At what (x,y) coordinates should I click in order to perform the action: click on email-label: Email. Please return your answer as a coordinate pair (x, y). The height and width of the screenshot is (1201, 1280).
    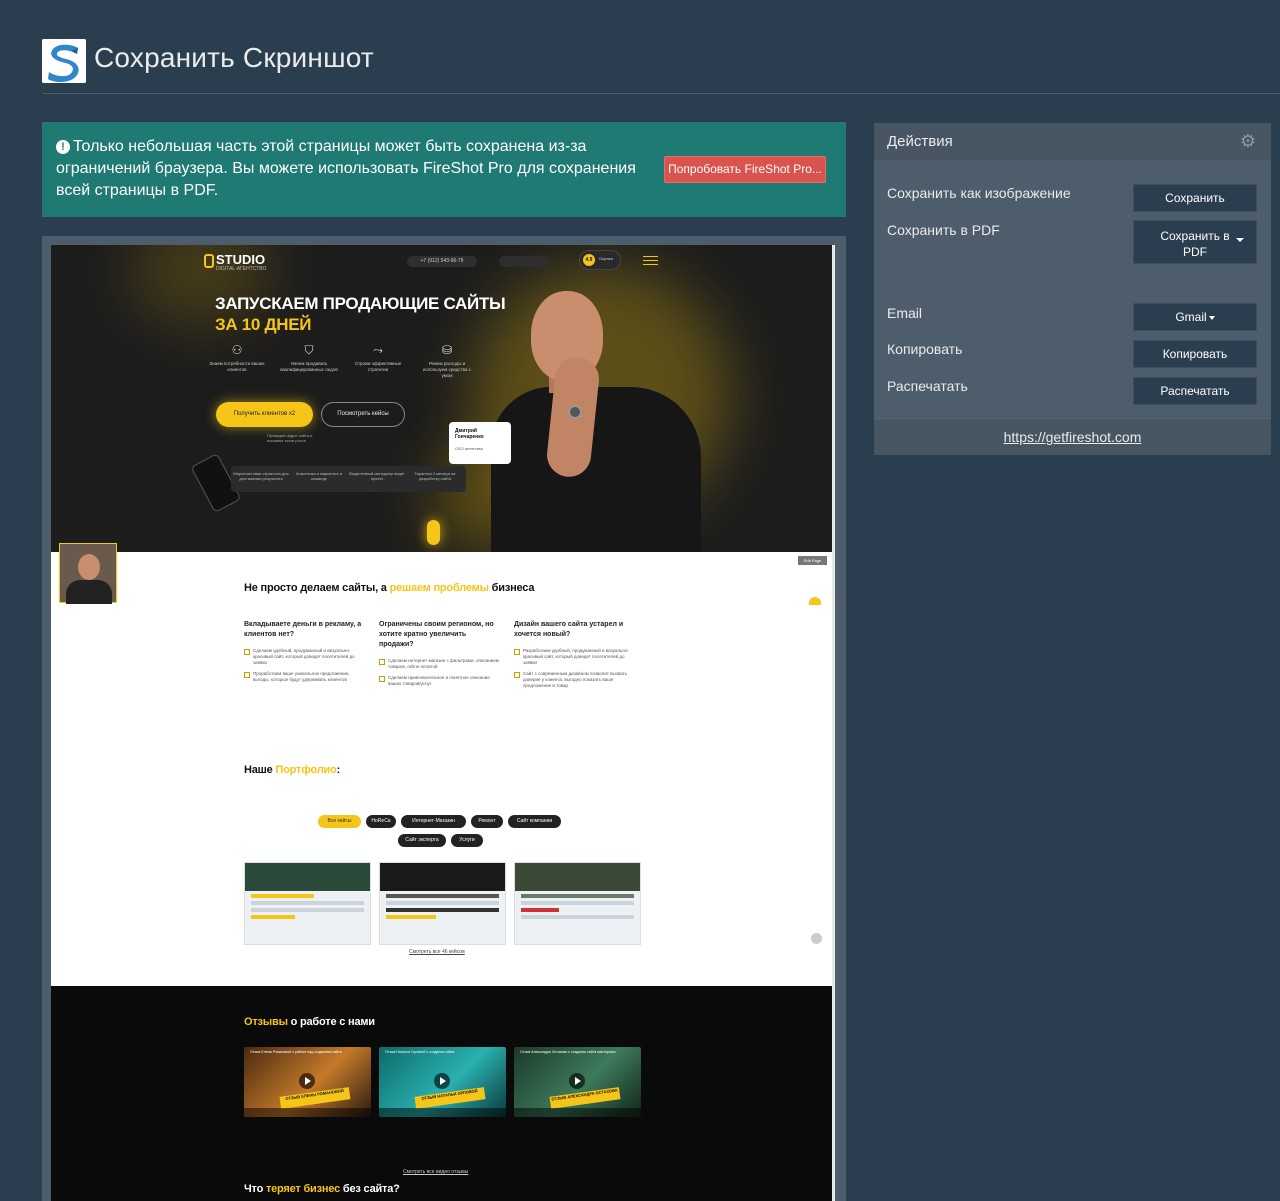
    Looking at the image, I should click on (905, 313).